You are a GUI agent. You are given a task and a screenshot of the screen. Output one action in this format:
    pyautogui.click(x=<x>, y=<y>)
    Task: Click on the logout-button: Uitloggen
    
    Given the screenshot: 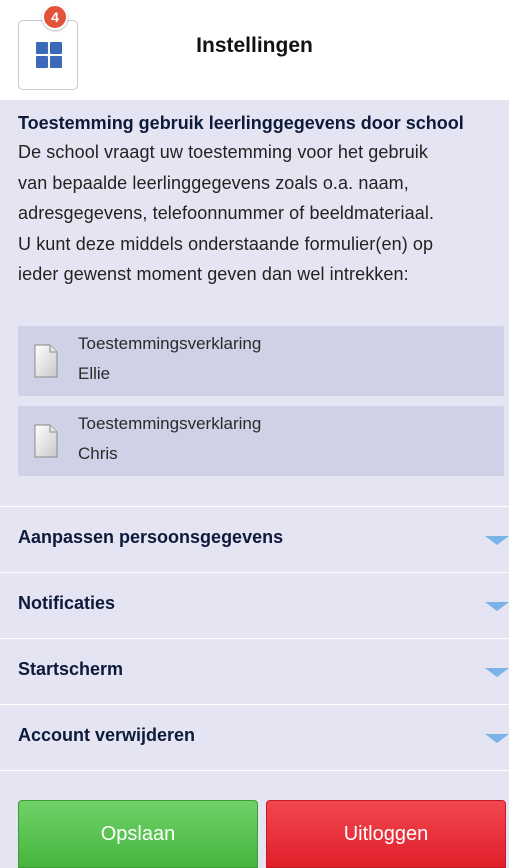 What is the action you would take?
    pyautogui.click(x=386, y=834)
    